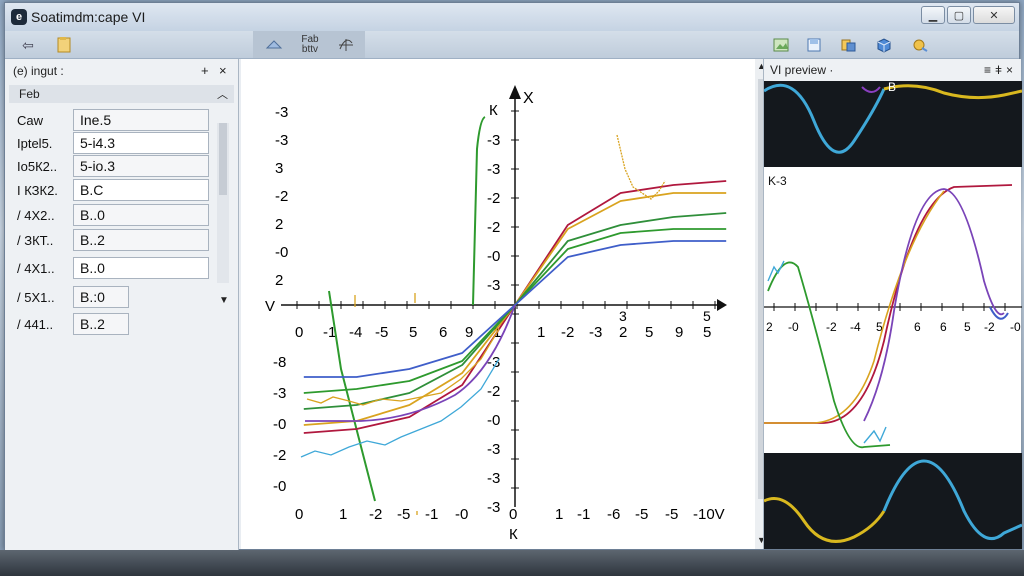  Describe the element at coordinates (994, 15) in the screenshot. I see `close-button: ✕` at that location.